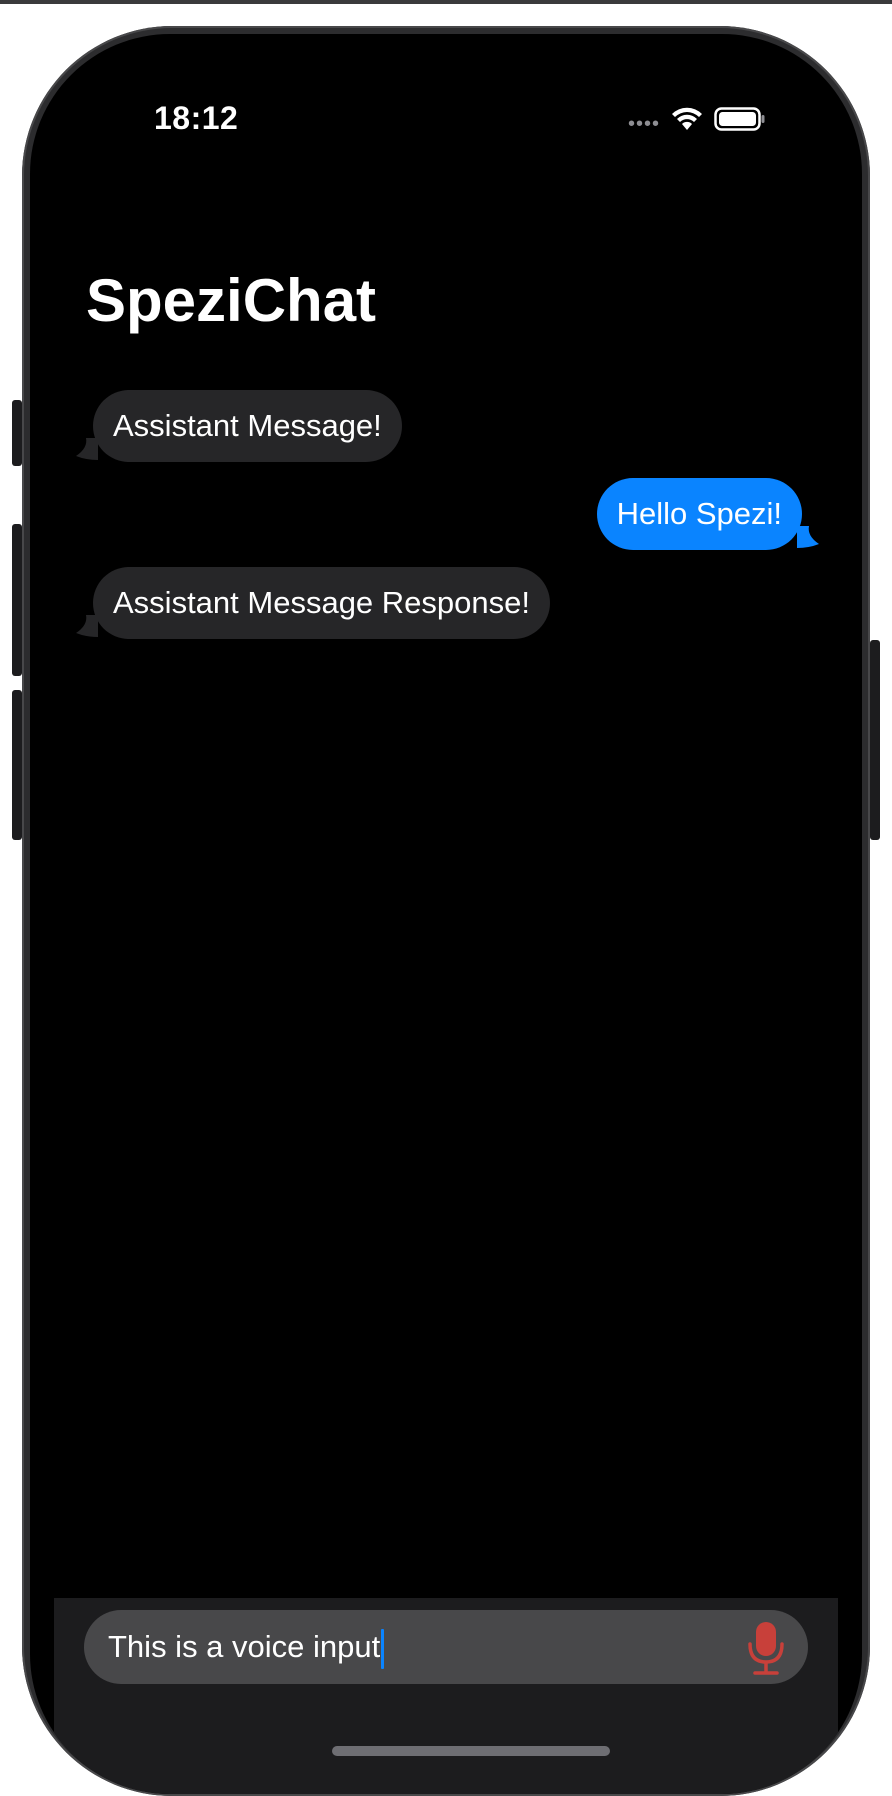 Image resolution: width=892 pixels, height=1796 pixels. I want to click on message-input-field: This is a voice input, so click(446, 1647).